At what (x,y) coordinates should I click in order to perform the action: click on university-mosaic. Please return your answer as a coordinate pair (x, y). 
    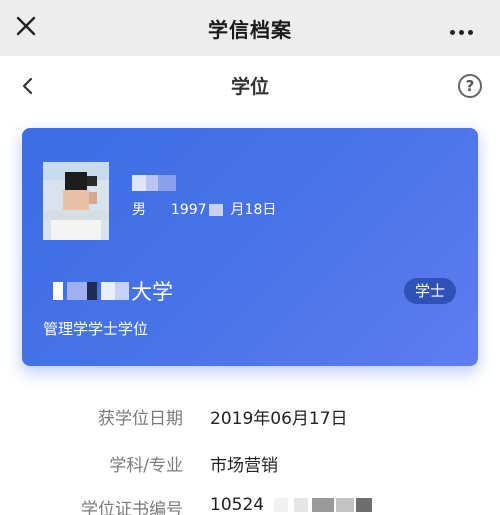
    Looking at the image, I should click on (87, 291).